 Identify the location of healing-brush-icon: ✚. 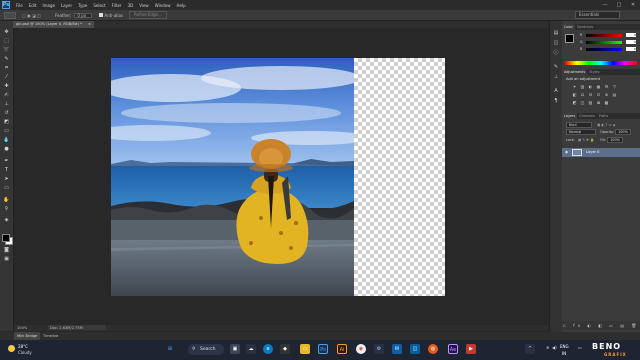
(6, 86).